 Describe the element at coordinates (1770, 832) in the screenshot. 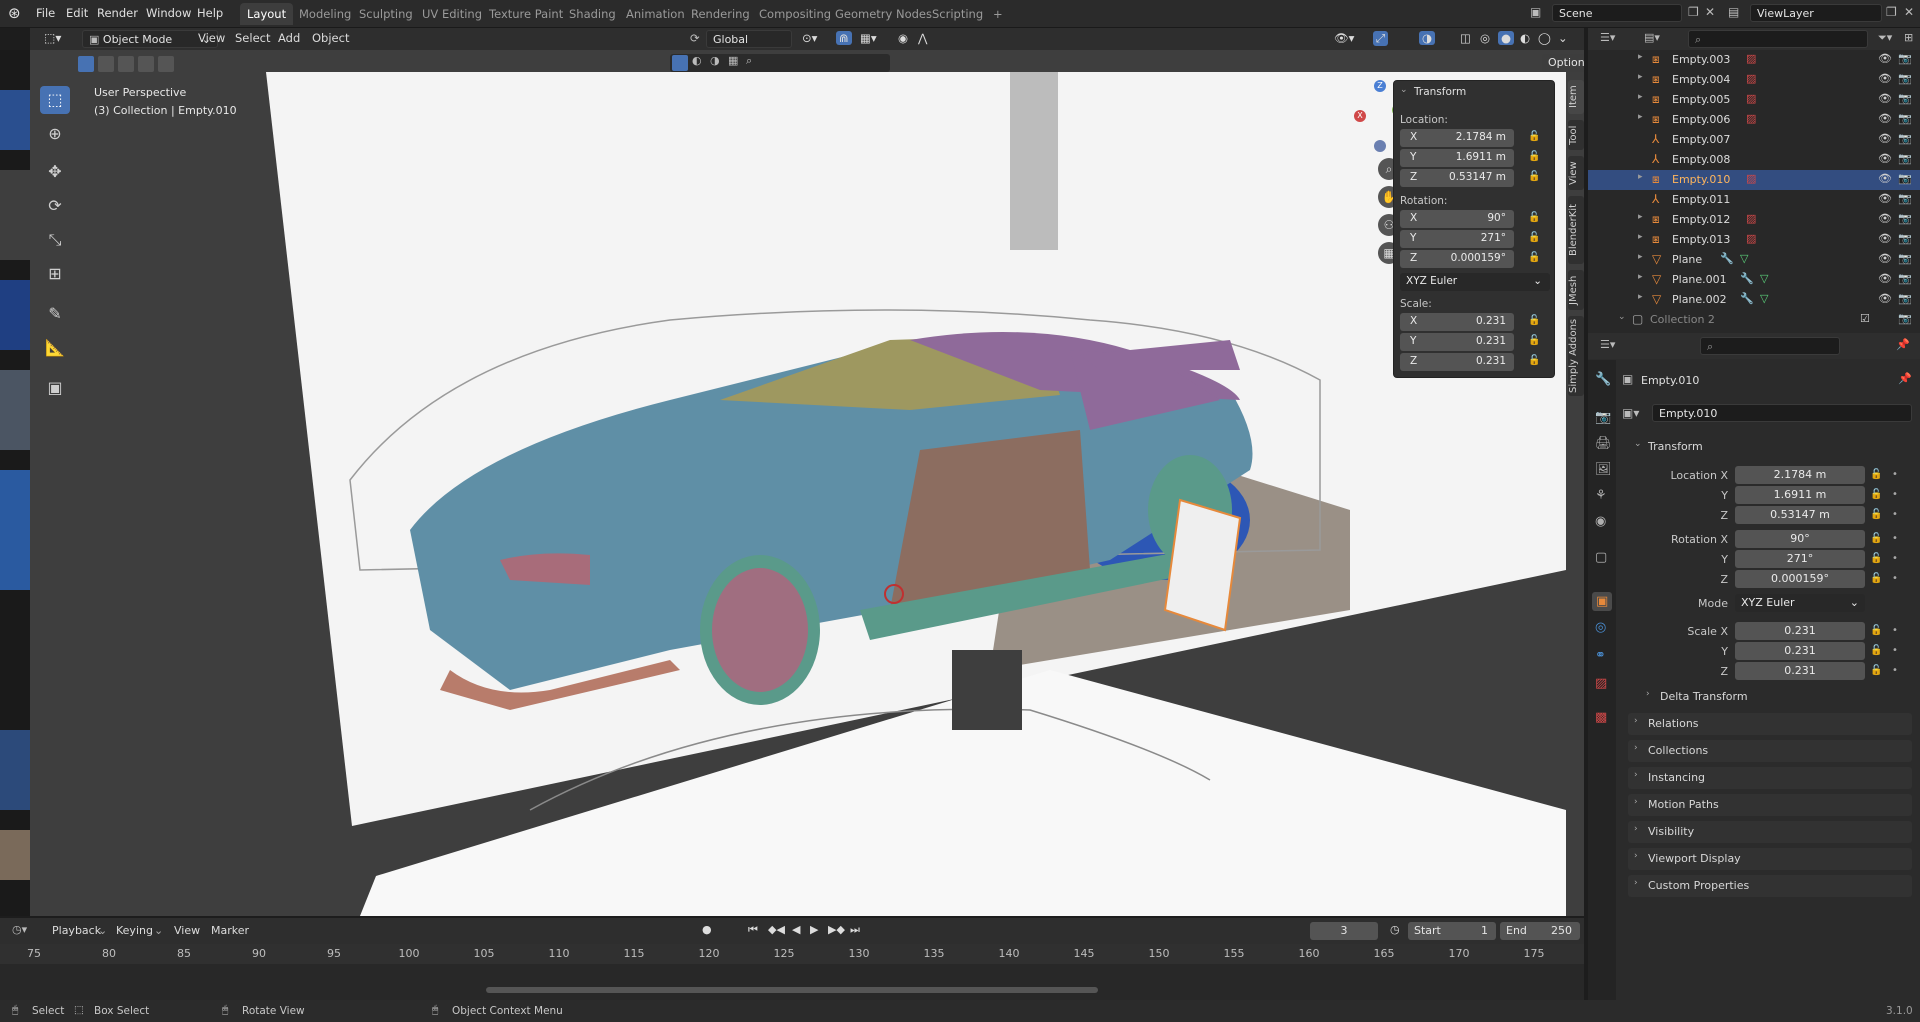

I see `visibility-section: › Visibility` at that location.